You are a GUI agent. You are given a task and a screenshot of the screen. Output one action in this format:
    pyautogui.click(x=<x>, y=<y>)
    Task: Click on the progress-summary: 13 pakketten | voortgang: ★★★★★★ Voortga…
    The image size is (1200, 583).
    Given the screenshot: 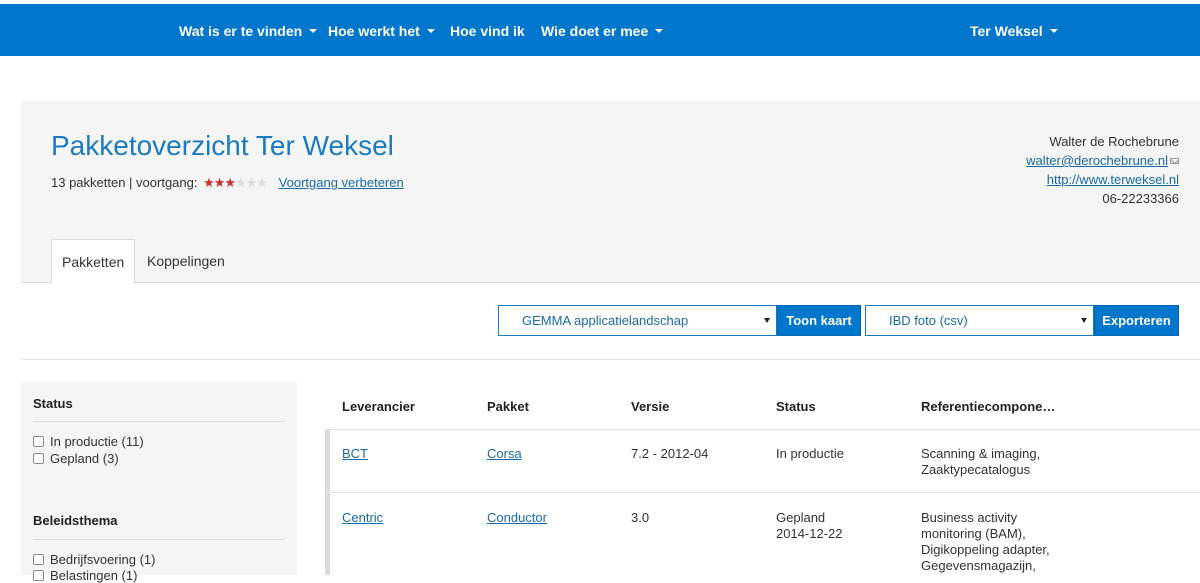 What is the action you would take?
    pyautogui.click(x=227, y=183)
    